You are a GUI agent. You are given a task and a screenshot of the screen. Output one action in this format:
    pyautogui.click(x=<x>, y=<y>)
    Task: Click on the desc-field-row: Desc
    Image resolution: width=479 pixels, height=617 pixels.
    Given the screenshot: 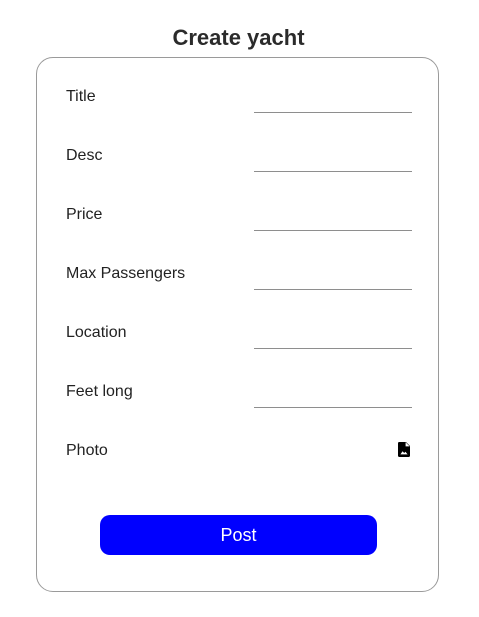 What is the action you would take?
    pyautogui.click(x=237, y=161)
    